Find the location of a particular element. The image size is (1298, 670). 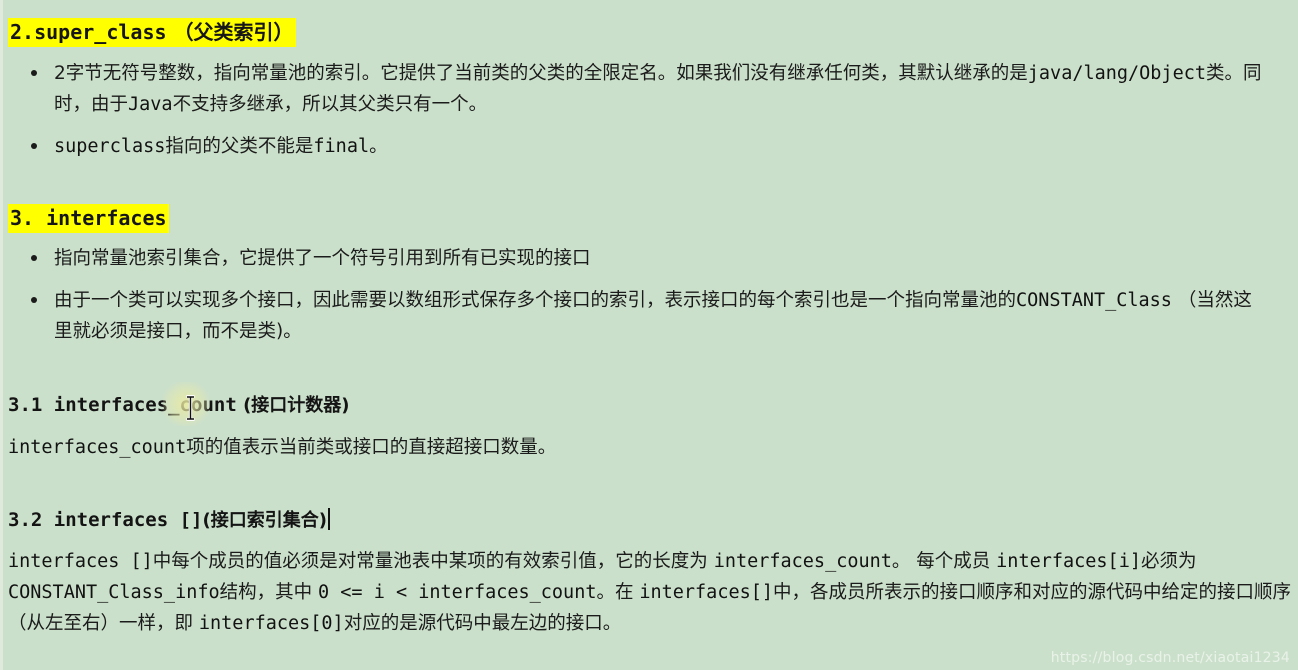

heading-interfaces-count-number: 3.1 is located at coordinates (31, 405).